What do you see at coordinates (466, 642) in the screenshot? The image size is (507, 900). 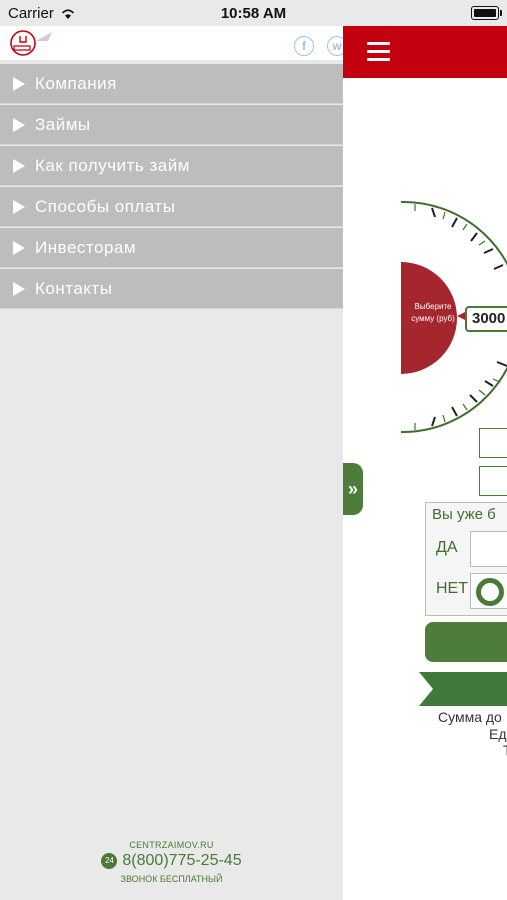 I see `submit-button` at bounding box center [466, 642].